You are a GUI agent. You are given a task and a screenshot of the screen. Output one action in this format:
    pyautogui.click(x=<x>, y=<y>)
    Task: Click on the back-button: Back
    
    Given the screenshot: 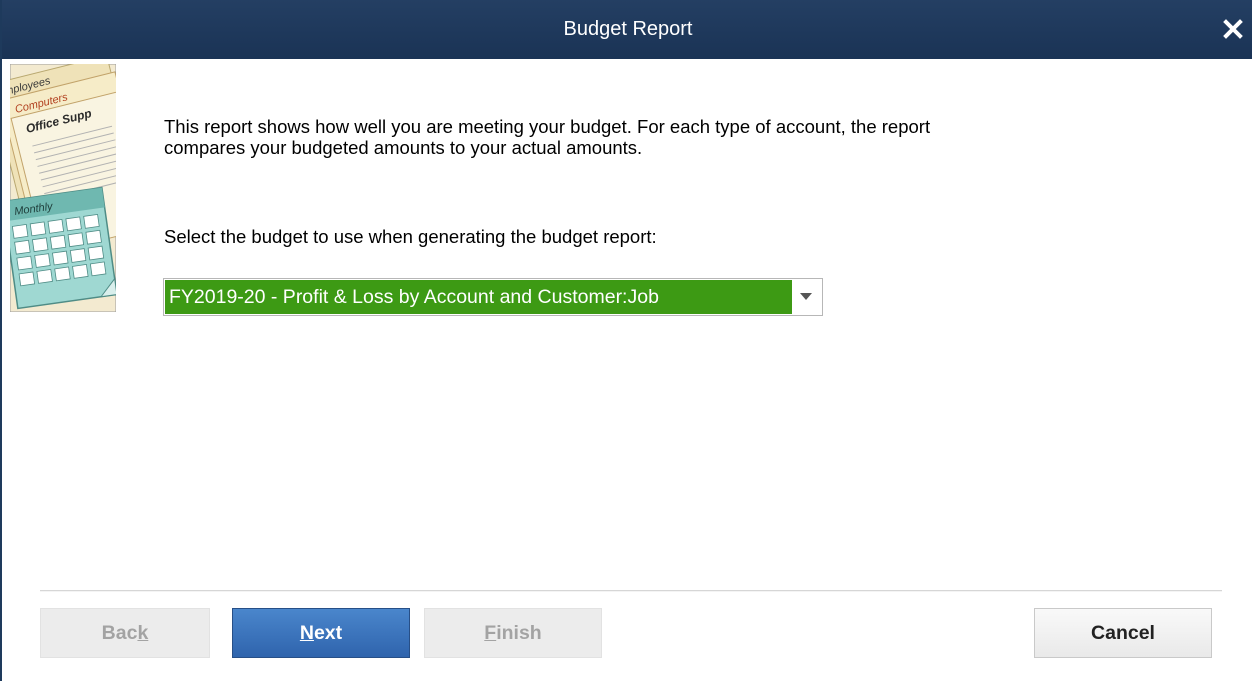 What is the action you would take?
    pyautogui.click(x=125, y=633)
    